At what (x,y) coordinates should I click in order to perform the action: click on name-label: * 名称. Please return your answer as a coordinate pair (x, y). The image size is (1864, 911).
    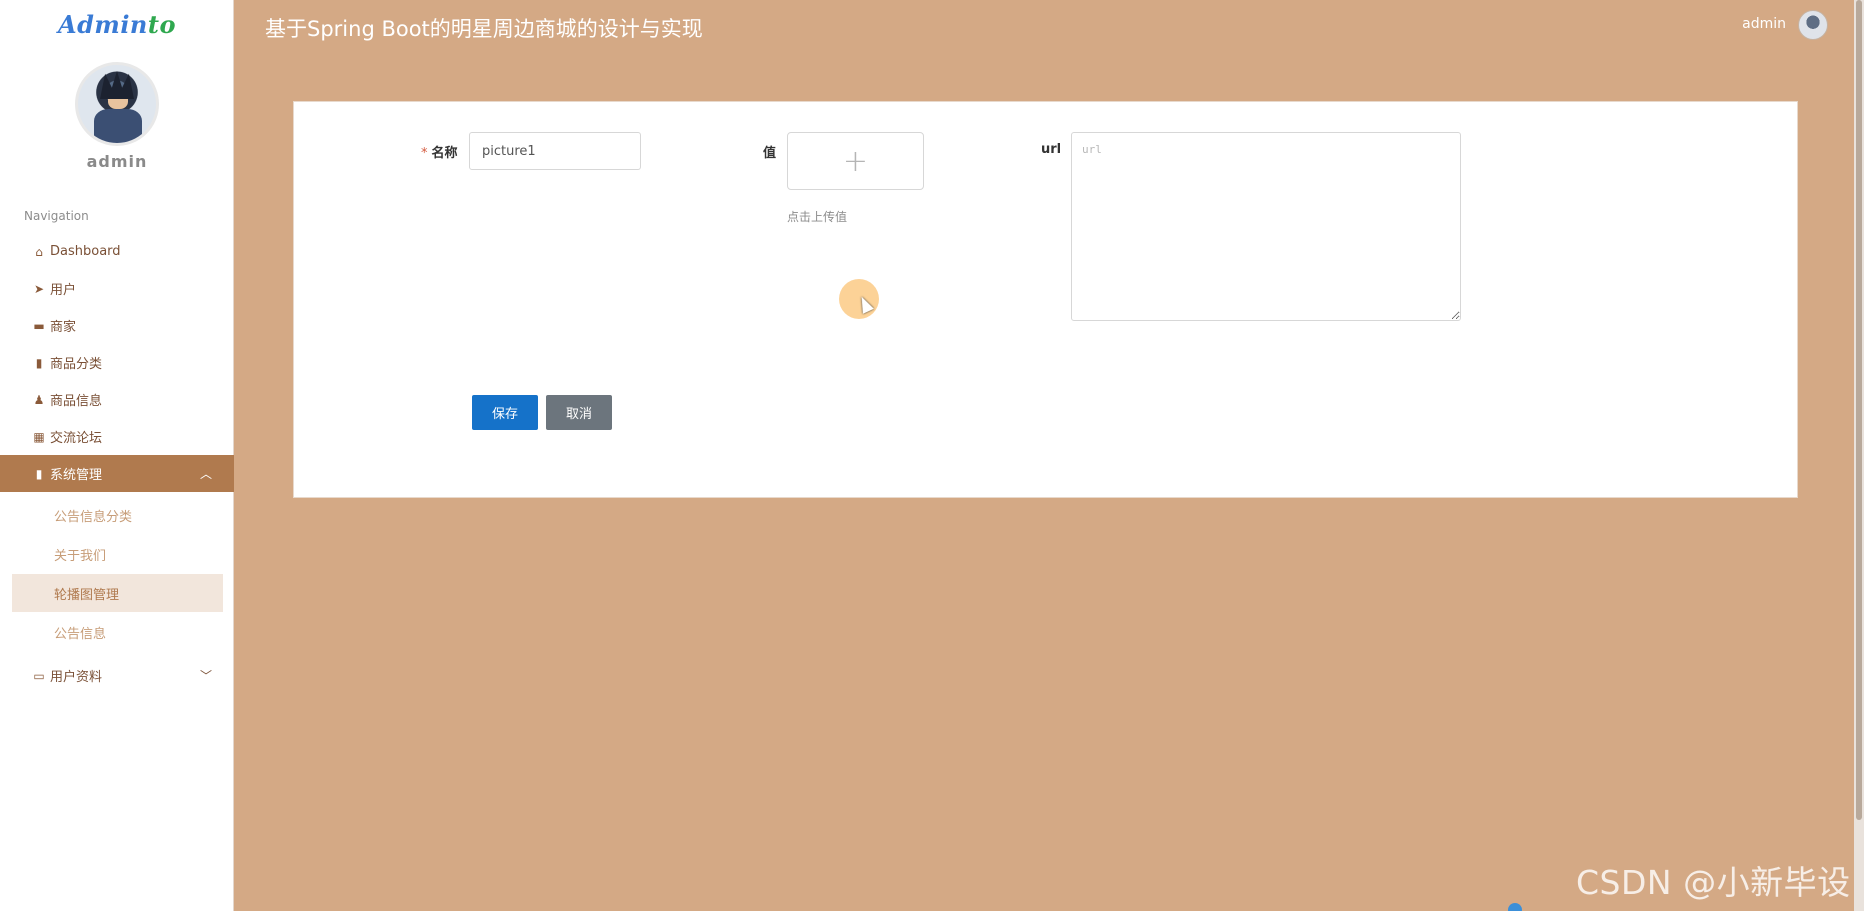
    Looking at the image, I should click on (439, 153).